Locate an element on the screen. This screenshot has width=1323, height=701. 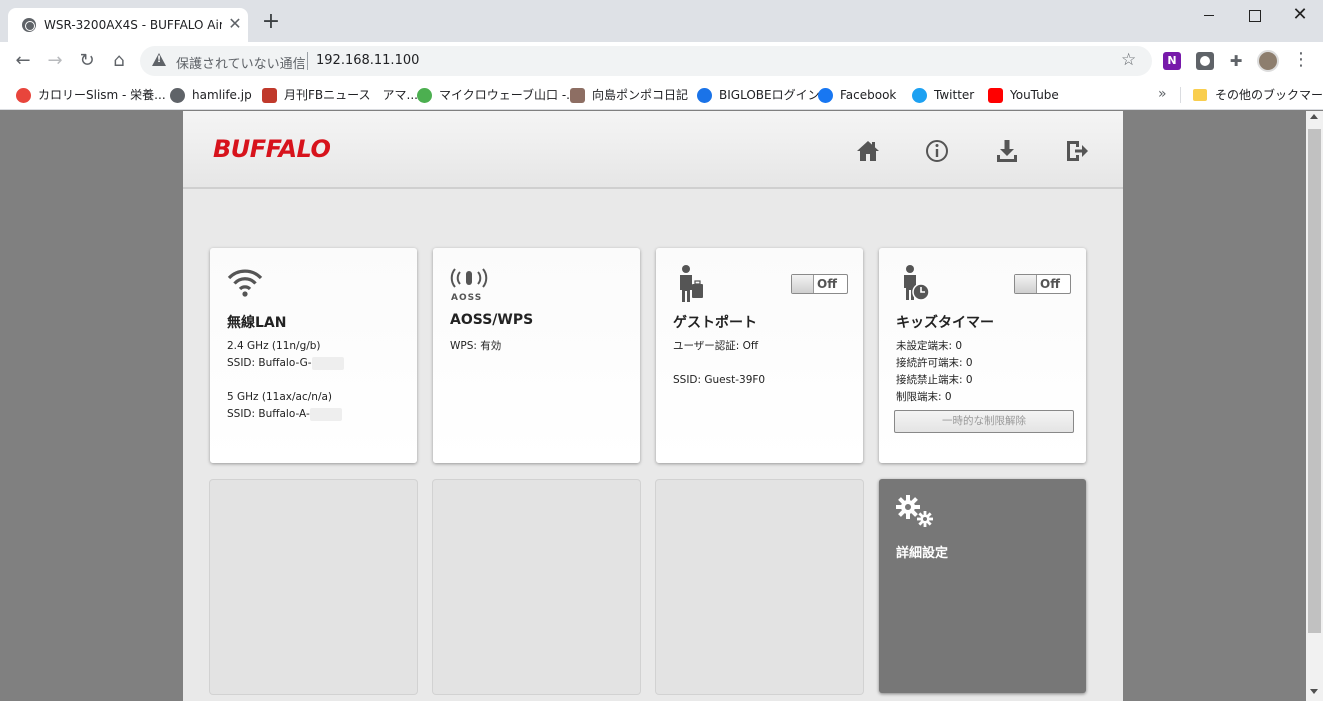
ssid-5ghz: SSID: Buffalo-A- is located at coordinates (268, 414).